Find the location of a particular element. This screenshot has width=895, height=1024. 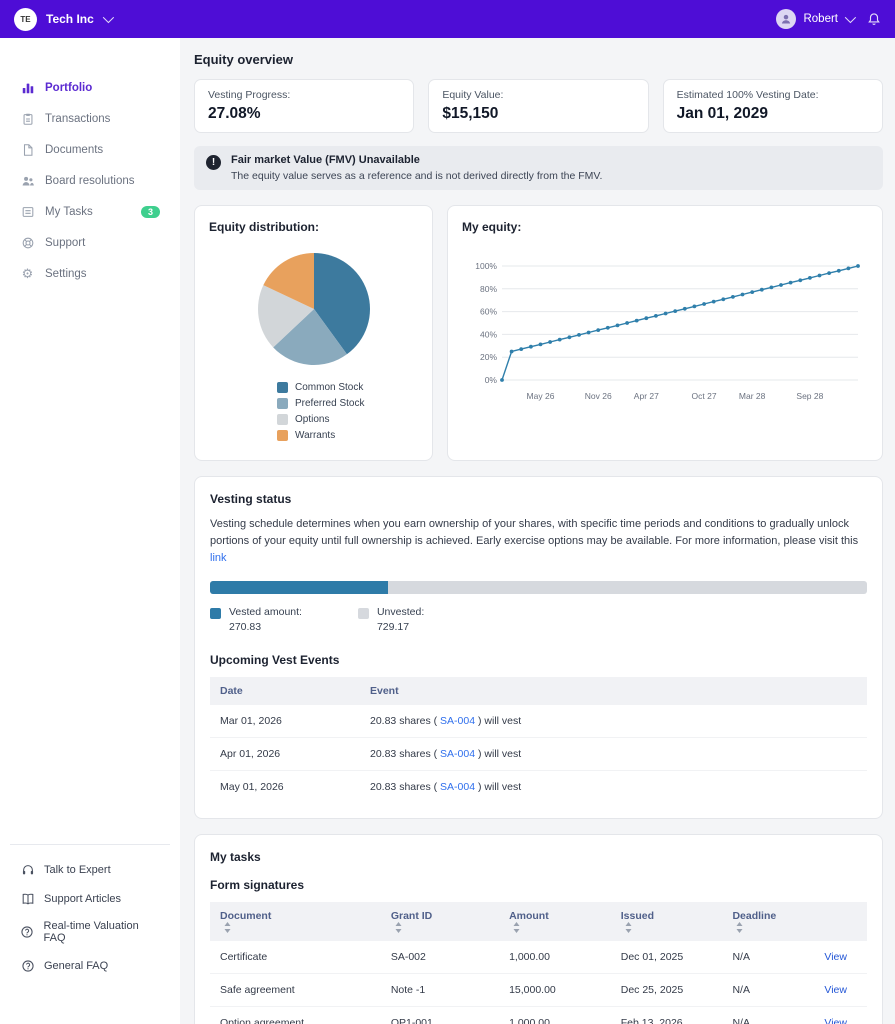

upcoming-events-title: Upcoming Vest Events is located at coordinates (275, 660).